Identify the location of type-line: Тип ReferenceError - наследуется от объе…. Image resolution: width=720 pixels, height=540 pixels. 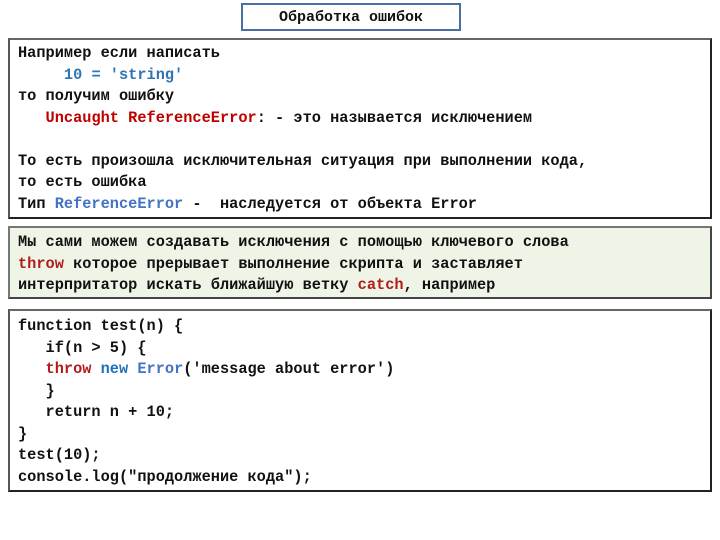
(247, 203).